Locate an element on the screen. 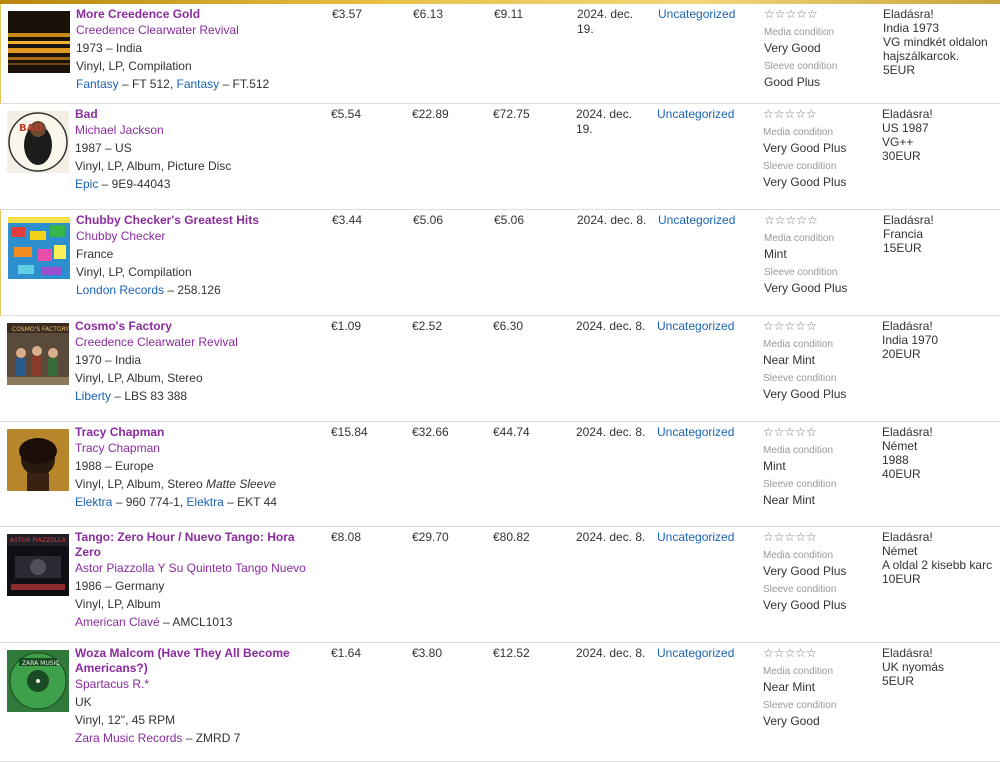 This screenshot has width=1000, height=762. media-condition-value: Very Good is located at coordinates (819, 48).